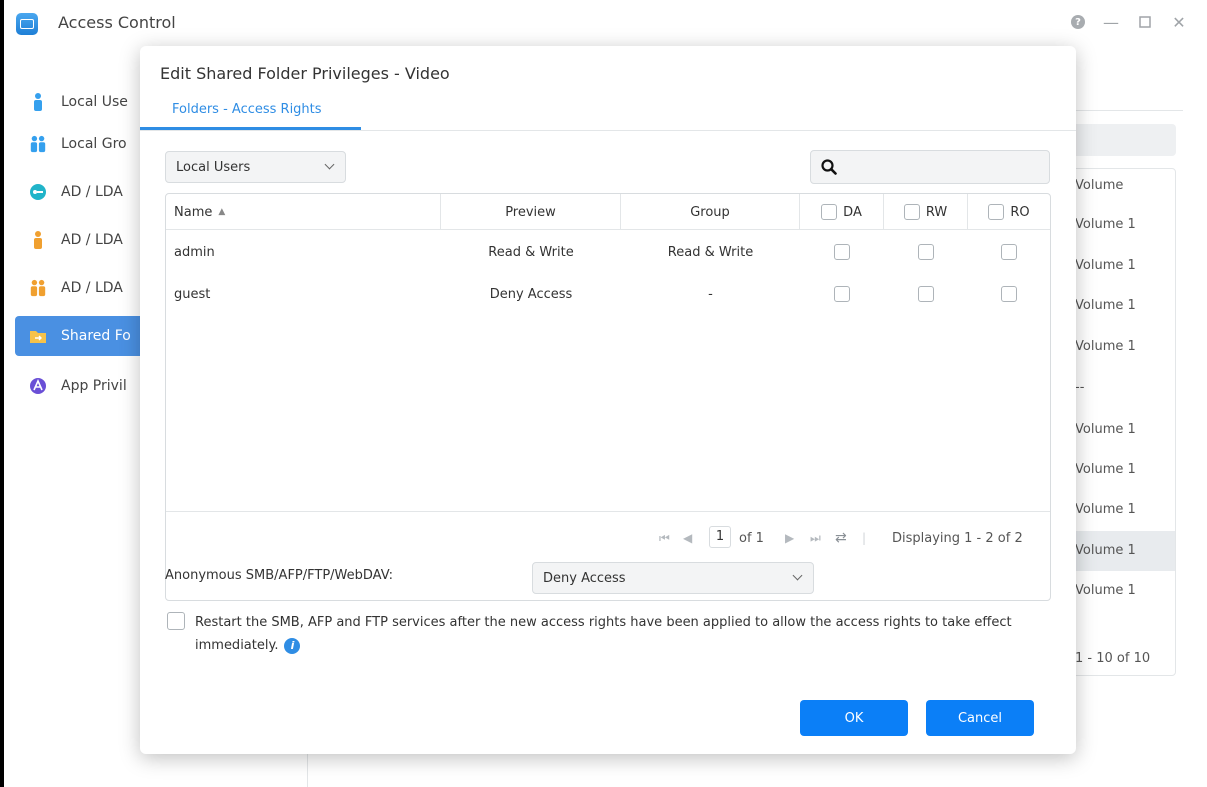 This screenshot has width=1207, height=787. What do you see at coordinates (38, 192) in the screenshot?
I see `key-icon` at bounding box center [38, 192].